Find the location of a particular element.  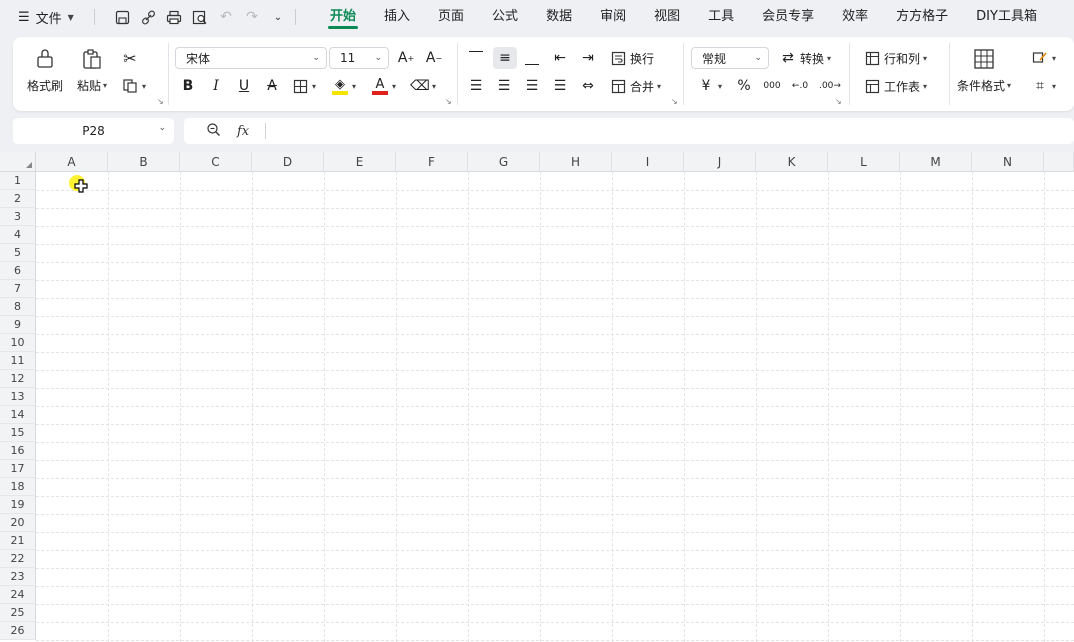

column-header-l: L is located at coordinates (864, 162).